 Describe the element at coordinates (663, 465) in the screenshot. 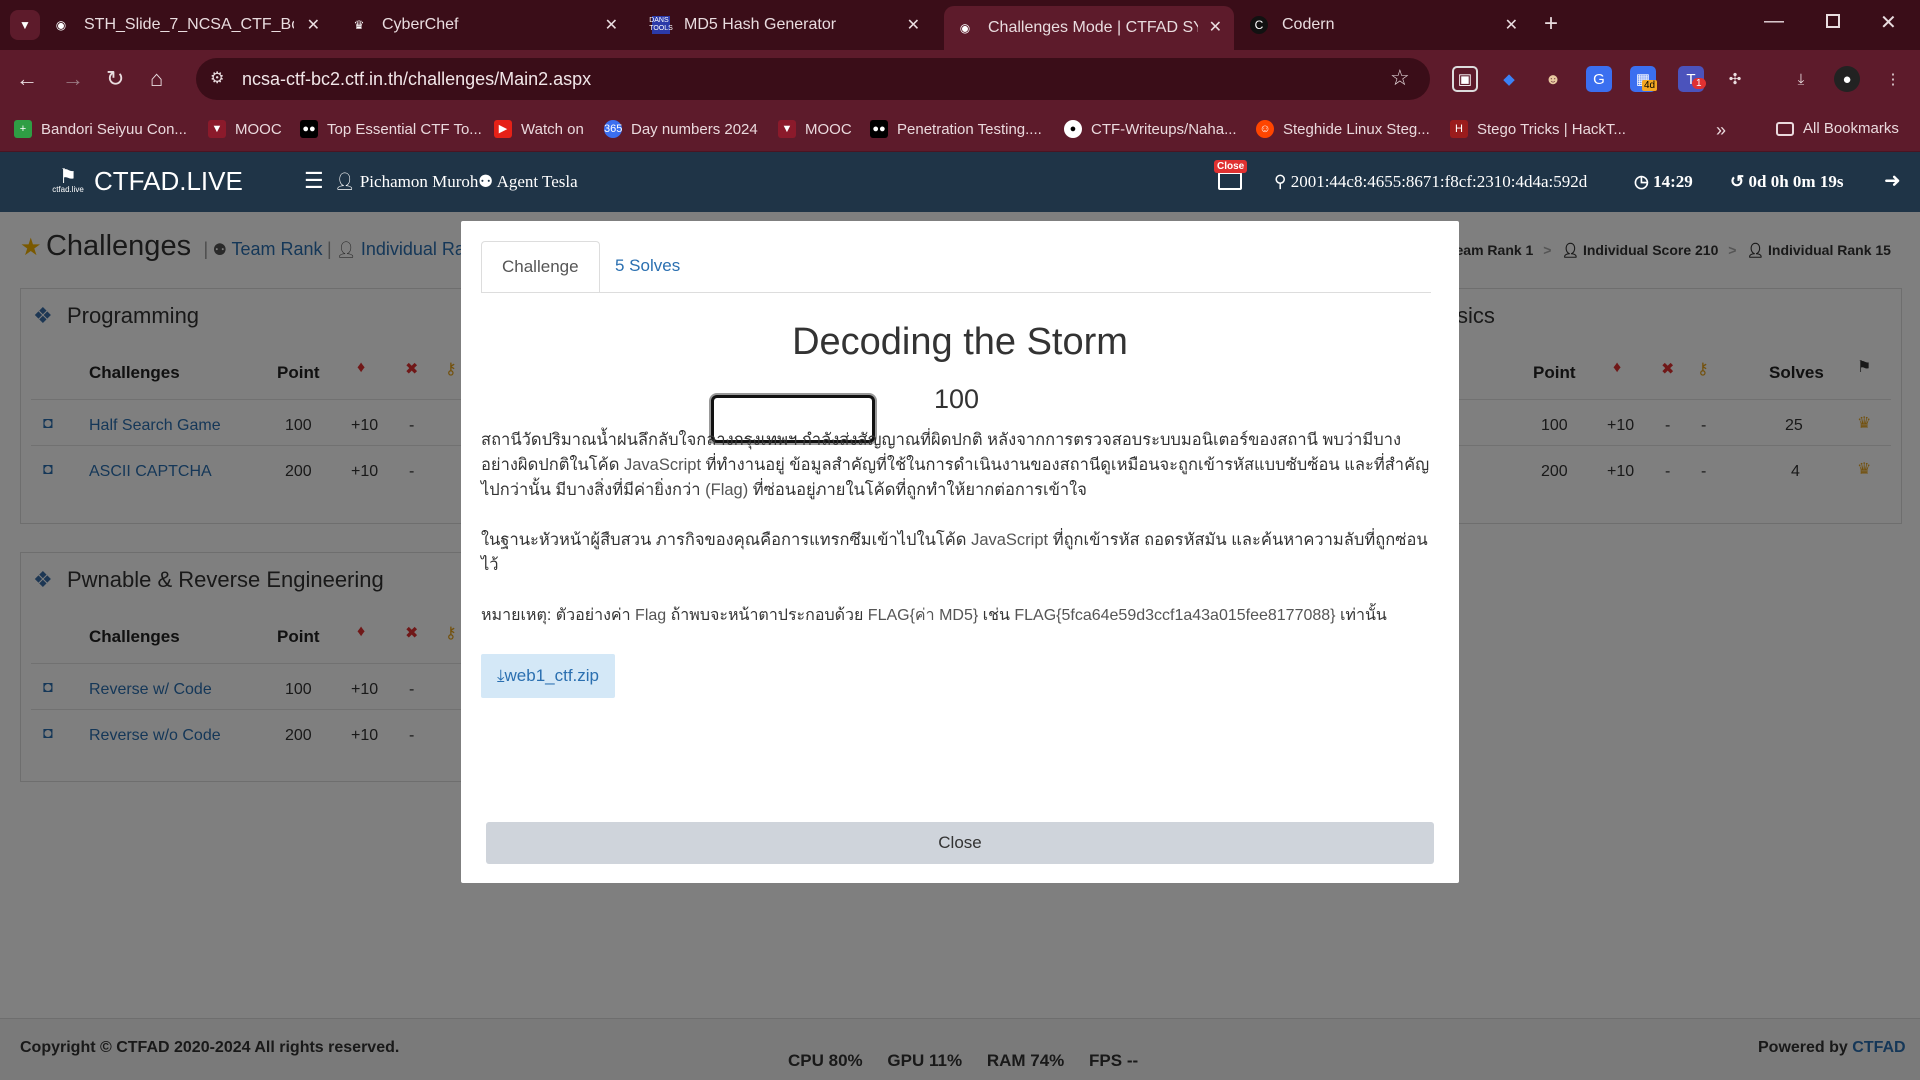

I see `text: JavaScript` at that location.